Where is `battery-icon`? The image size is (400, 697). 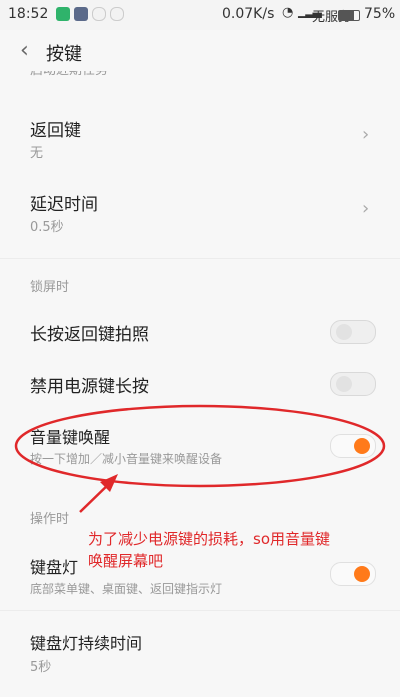
battery-icon is located at coordinates (349, 15).